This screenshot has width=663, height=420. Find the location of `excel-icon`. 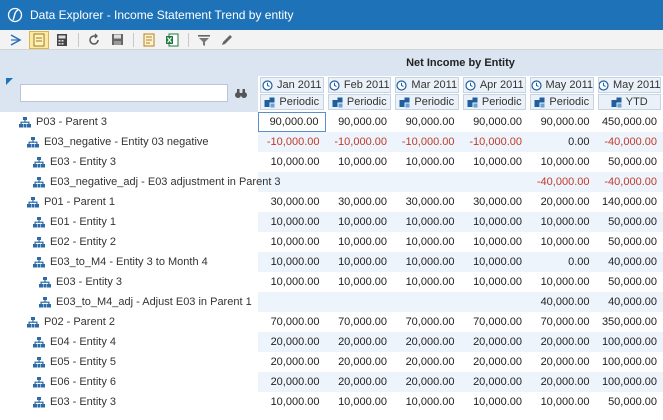

excel-icon is located at coordinates (172, 40).